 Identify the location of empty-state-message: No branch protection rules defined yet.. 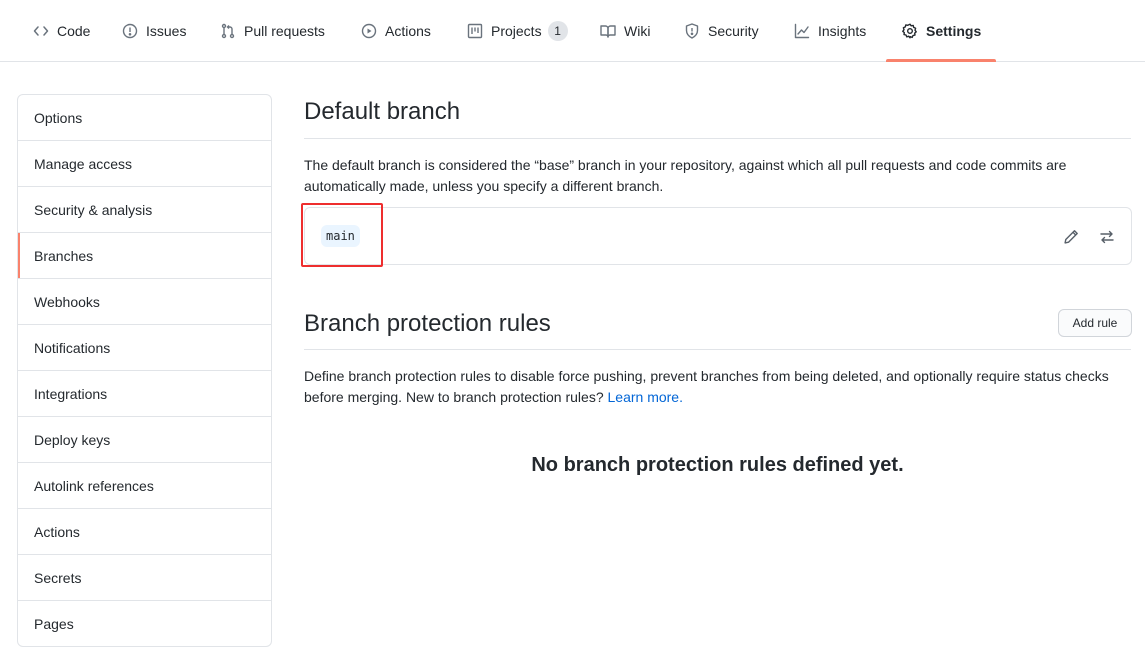
(717, 465).